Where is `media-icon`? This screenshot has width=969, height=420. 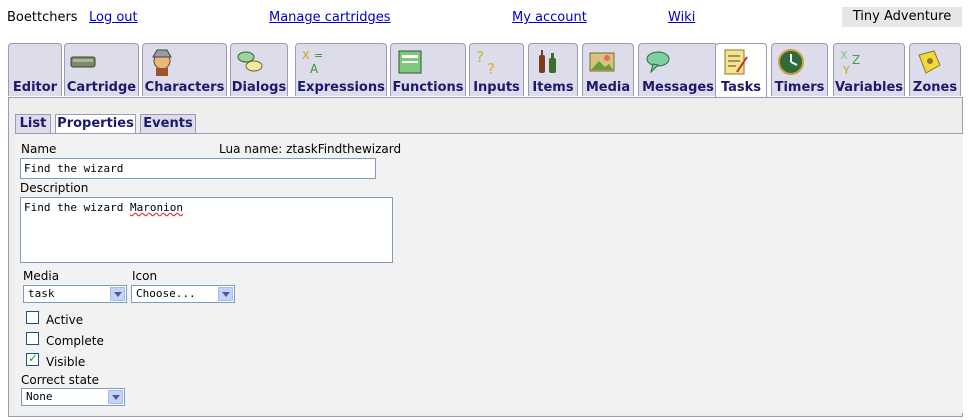 media-icon is located at coordinates (602, 62).